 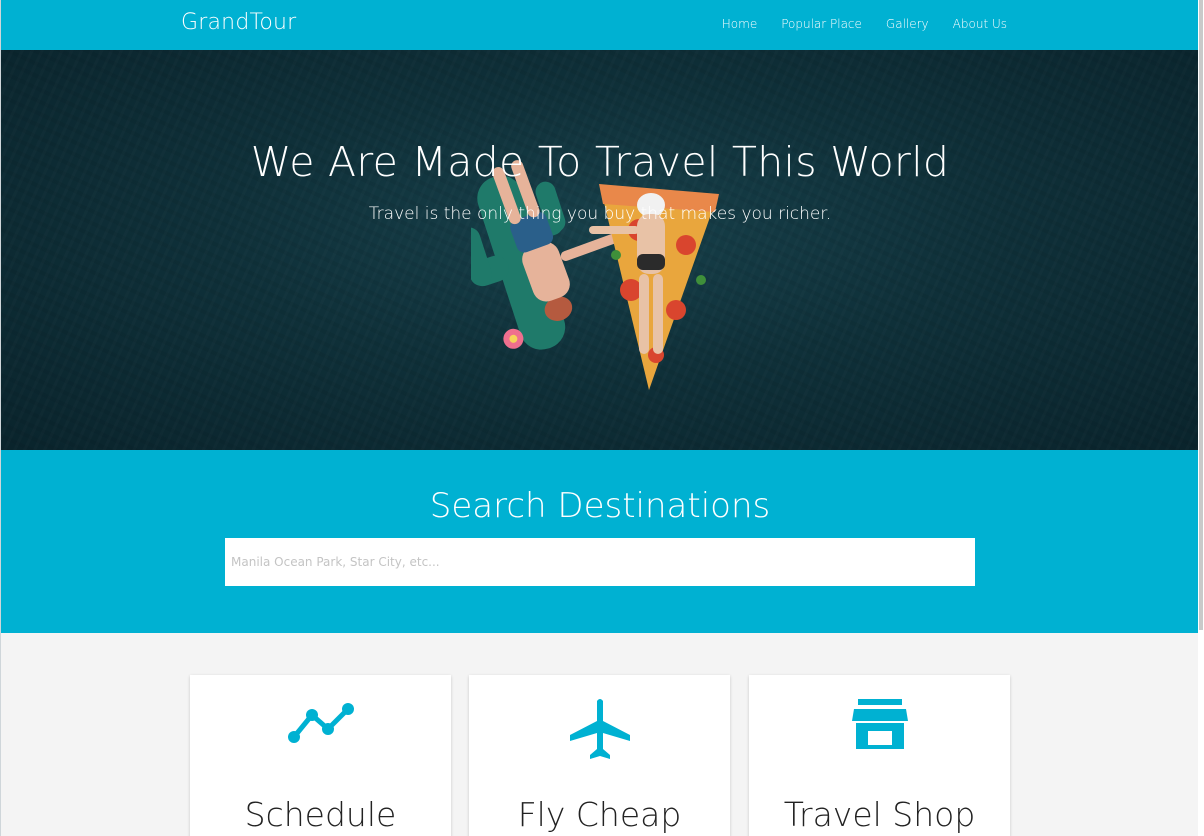 What do you see at coordinates (879, 724) in the screenshot?
I see `store-icon` at bounding box center [879, 724].